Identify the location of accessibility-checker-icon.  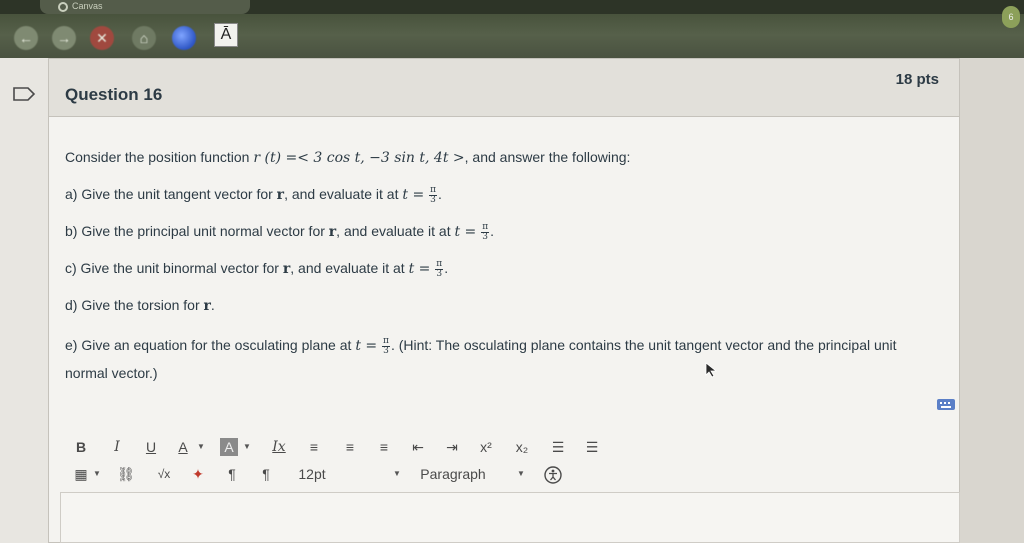
(553, 474).